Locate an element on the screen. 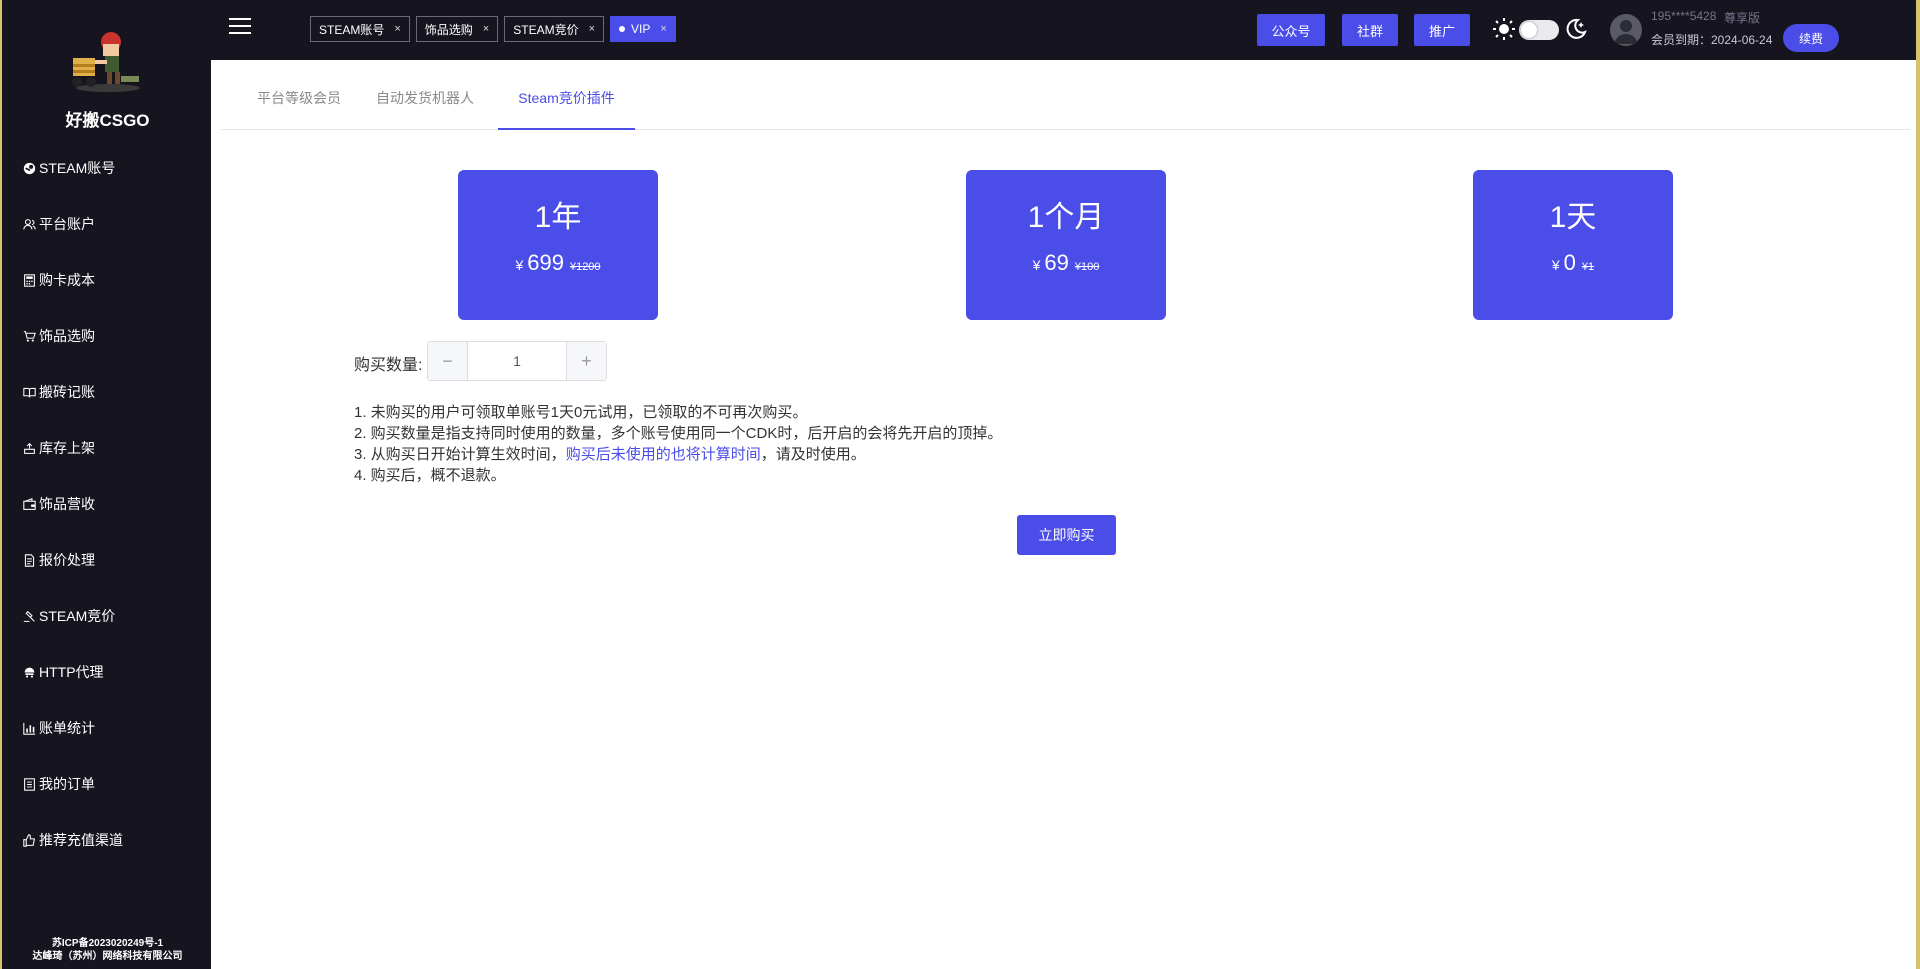 The height and width of the screenshot is (969, 1920). active-dot-icon is located at coordinates (622, 29).